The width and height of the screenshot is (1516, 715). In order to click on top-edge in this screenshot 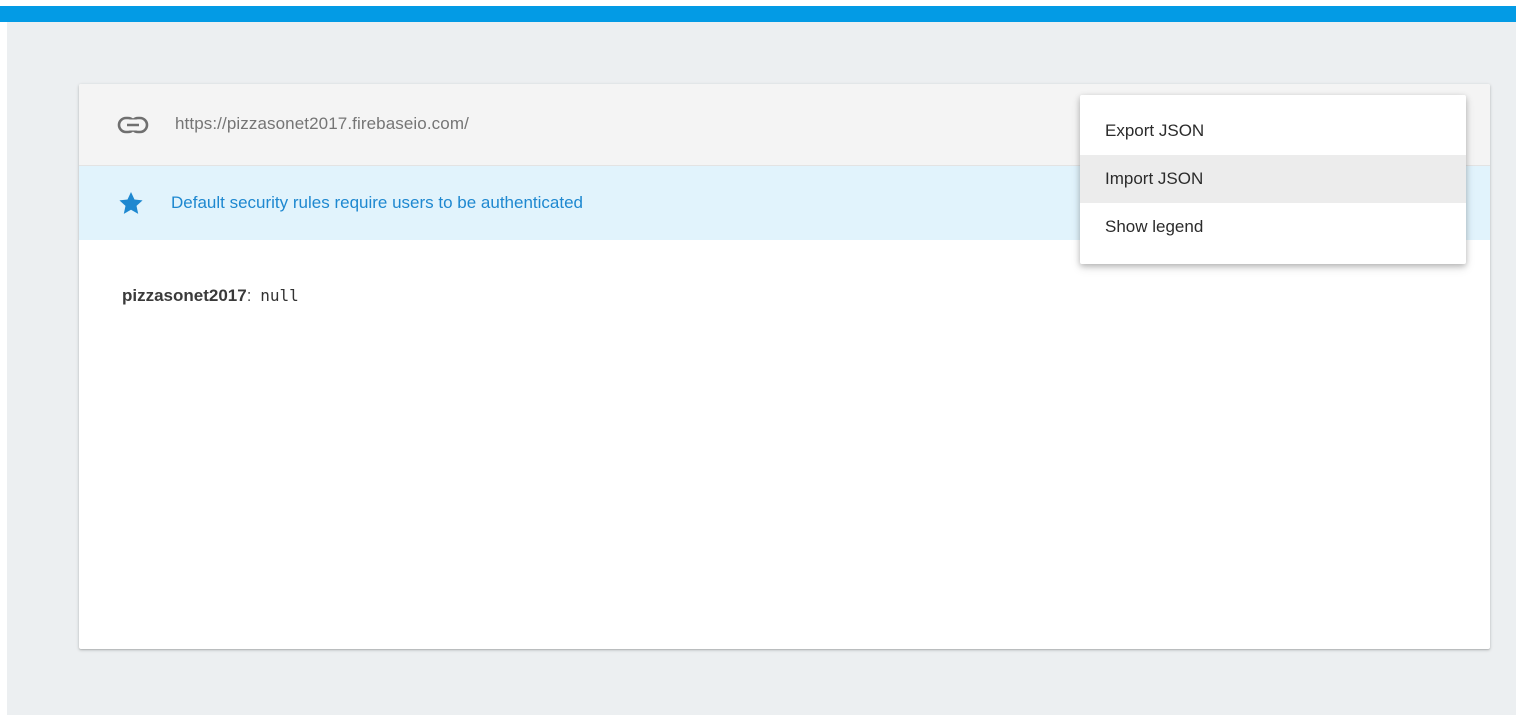, I will do `click(758, 3)`.